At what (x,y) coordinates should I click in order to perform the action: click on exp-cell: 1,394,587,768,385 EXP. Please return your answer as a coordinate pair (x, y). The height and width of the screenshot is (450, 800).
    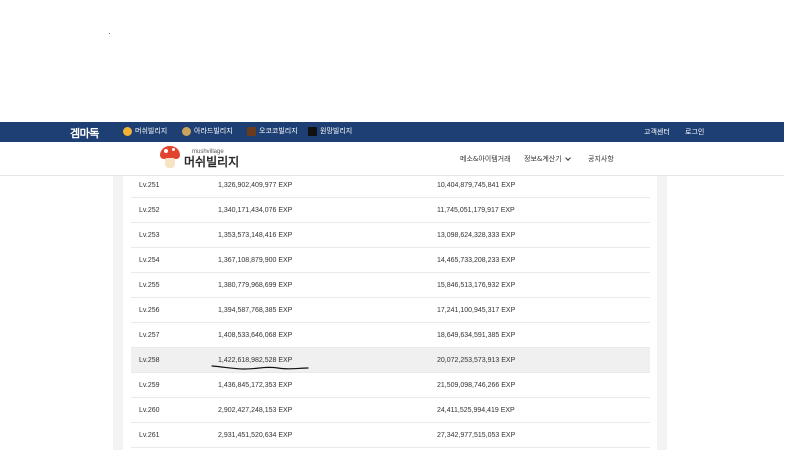
    Looking at the image, I should click on (255, 310).